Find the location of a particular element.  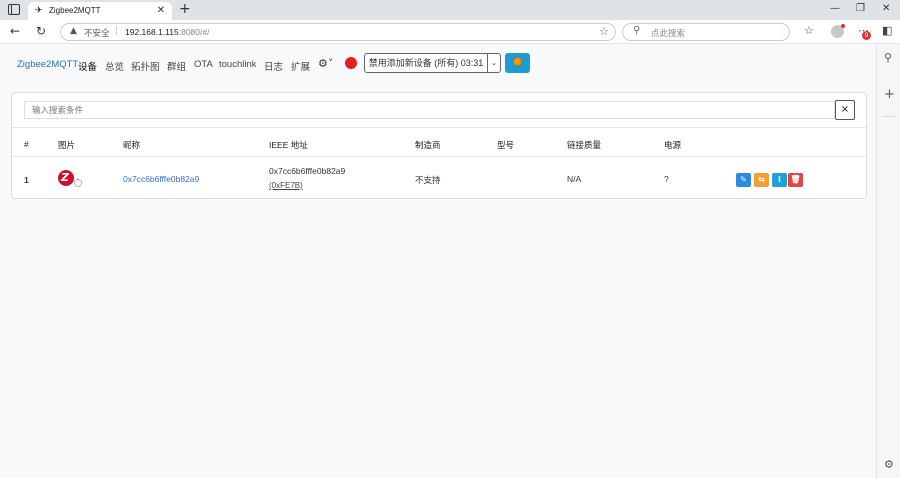

clear-filter-button: × is located at coordinates (845, 110).